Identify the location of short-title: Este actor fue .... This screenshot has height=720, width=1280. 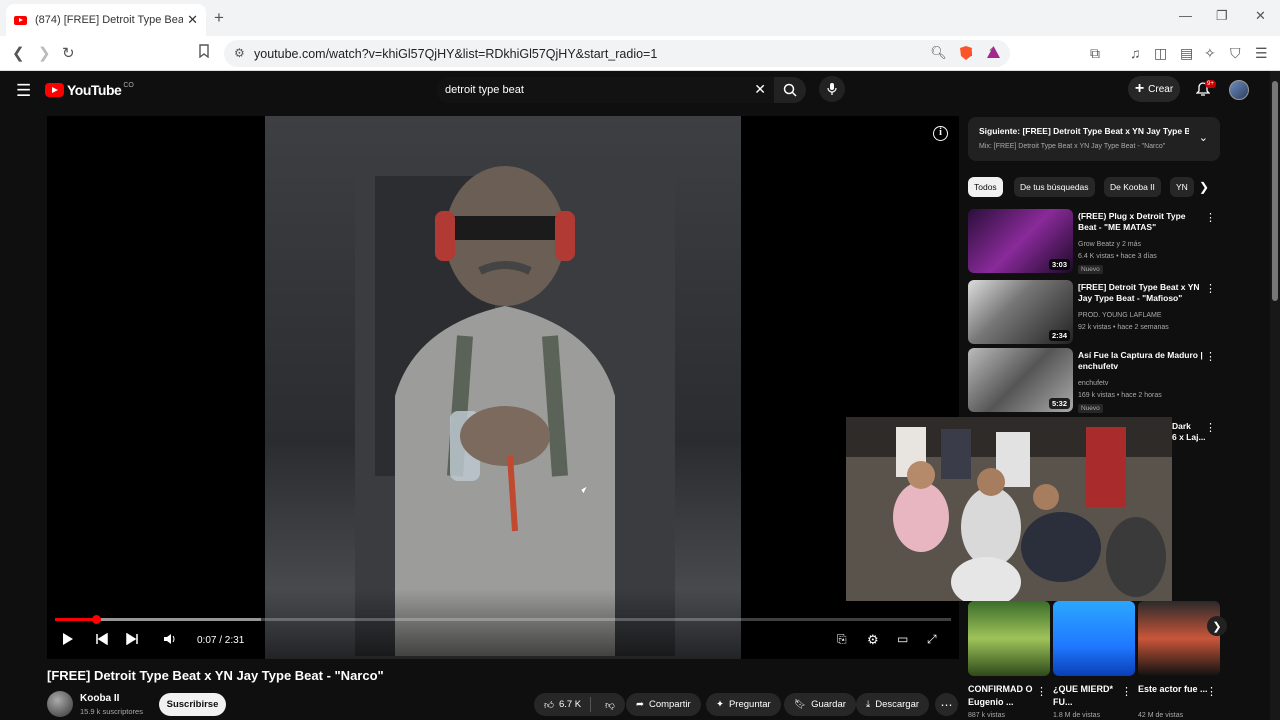
(1173, 689).